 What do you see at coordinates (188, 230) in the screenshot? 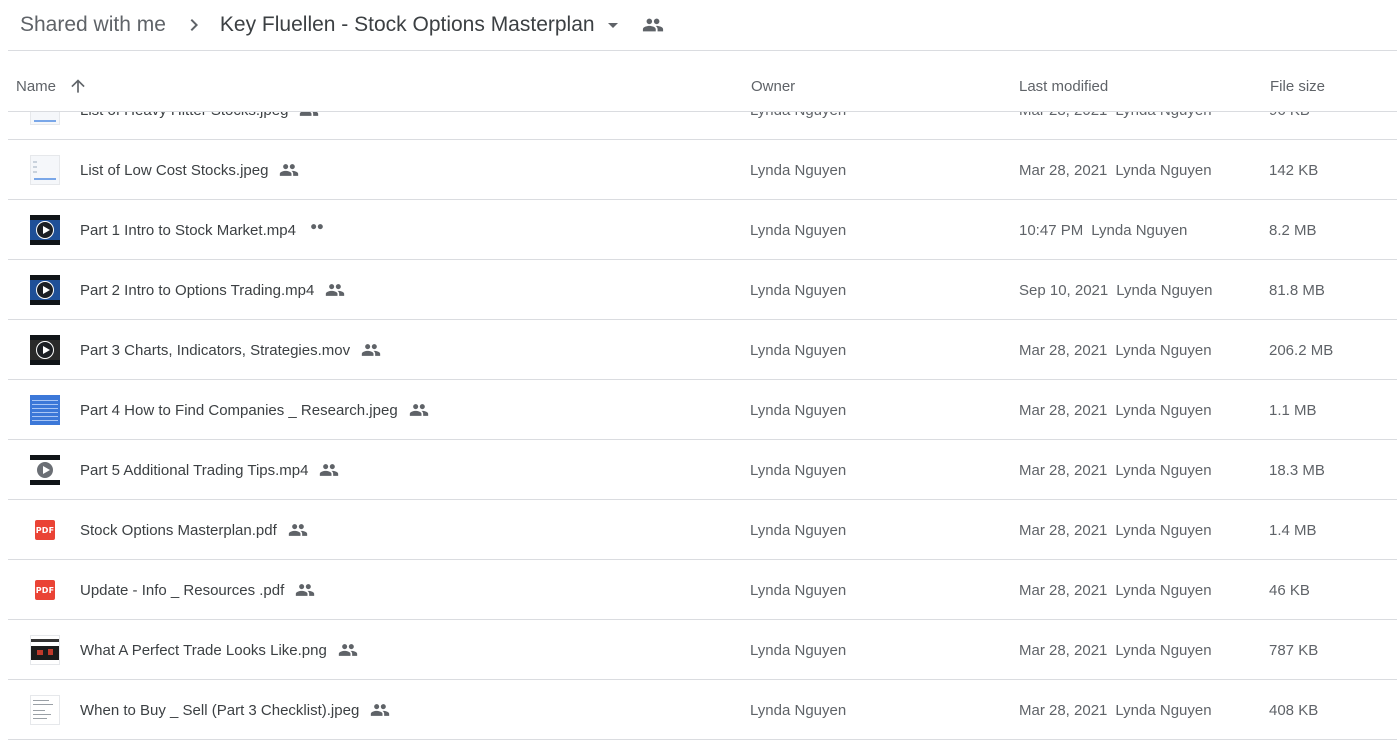
I see `file-name: Part 1 Intro to Stock Market.mp4` at bounding box center [188, 230].